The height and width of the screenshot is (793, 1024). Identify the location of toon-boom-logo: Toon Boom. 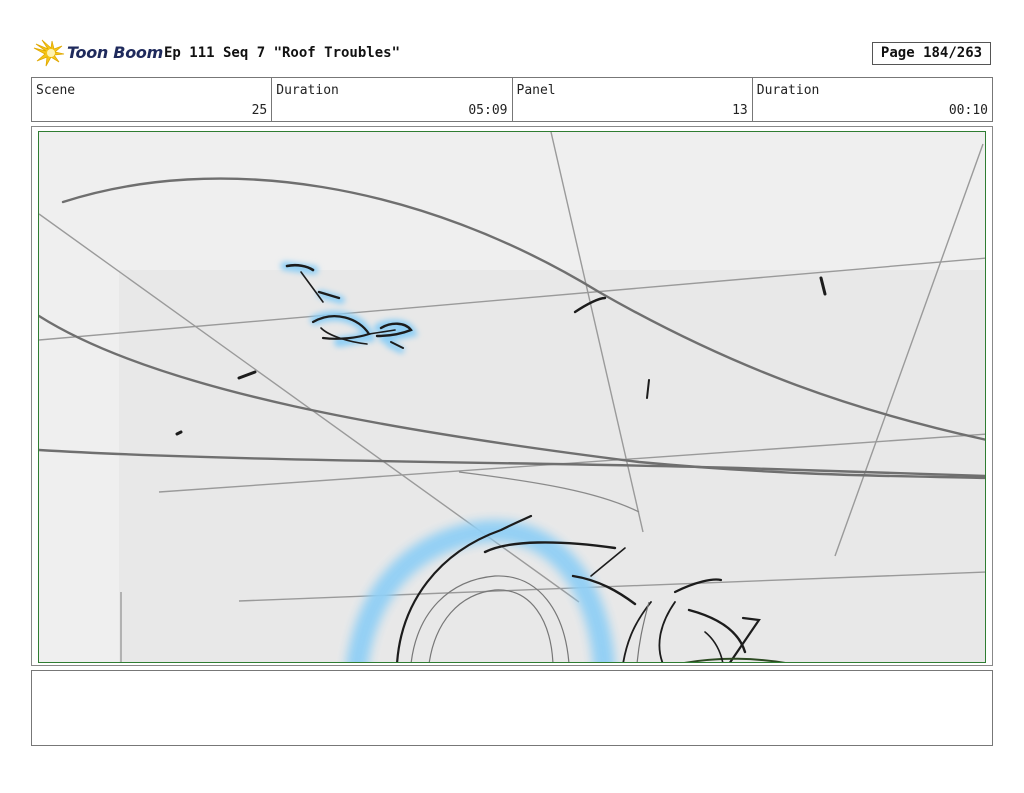
(97, 54).